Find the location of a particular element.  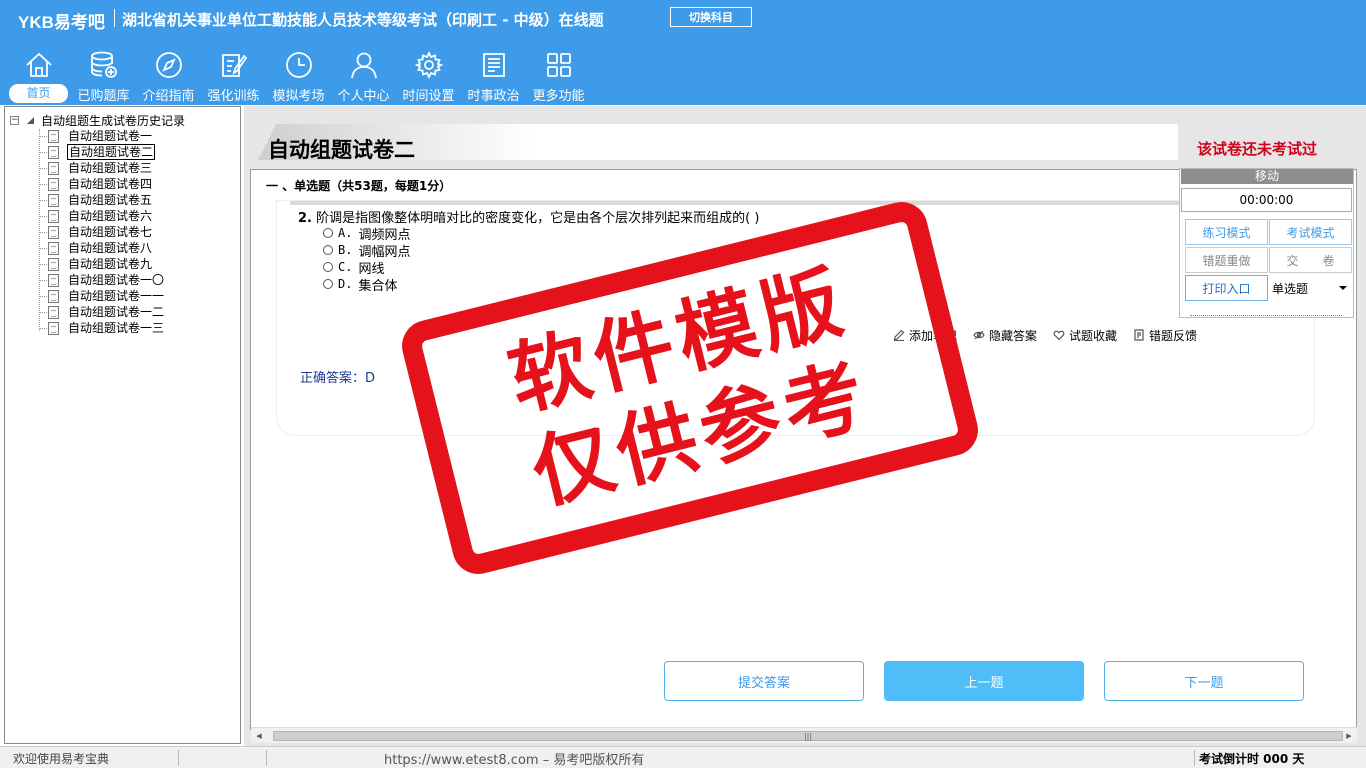

prev-question-button: 上一题 is located at coordinates (984, 681).